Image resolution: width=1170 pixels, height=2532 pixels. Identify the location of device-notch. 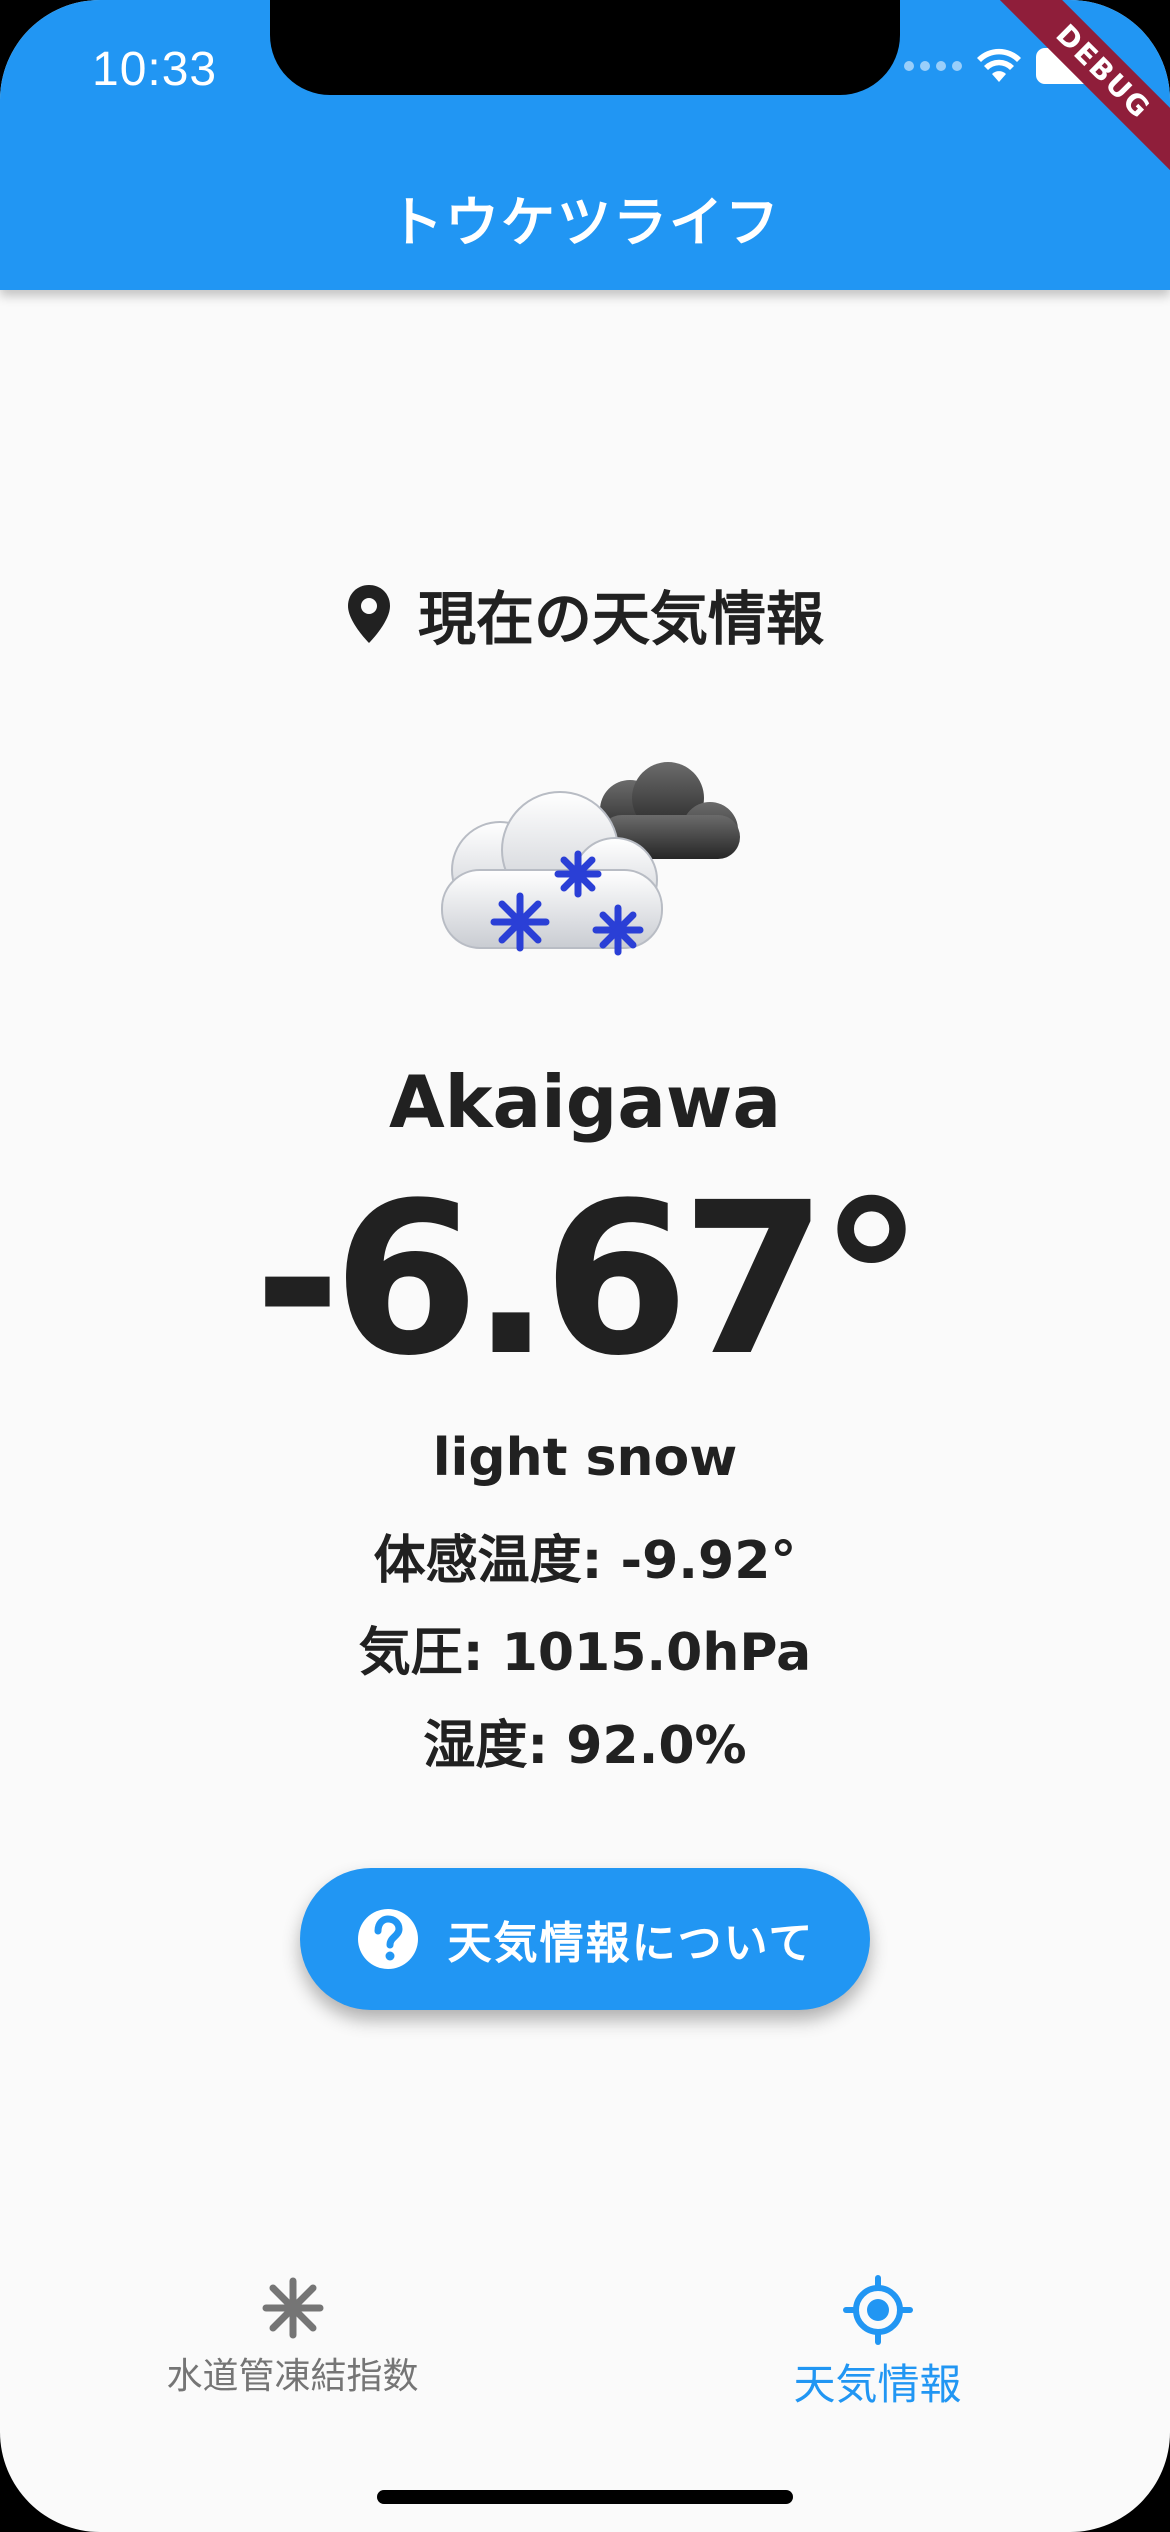
(585, 47).